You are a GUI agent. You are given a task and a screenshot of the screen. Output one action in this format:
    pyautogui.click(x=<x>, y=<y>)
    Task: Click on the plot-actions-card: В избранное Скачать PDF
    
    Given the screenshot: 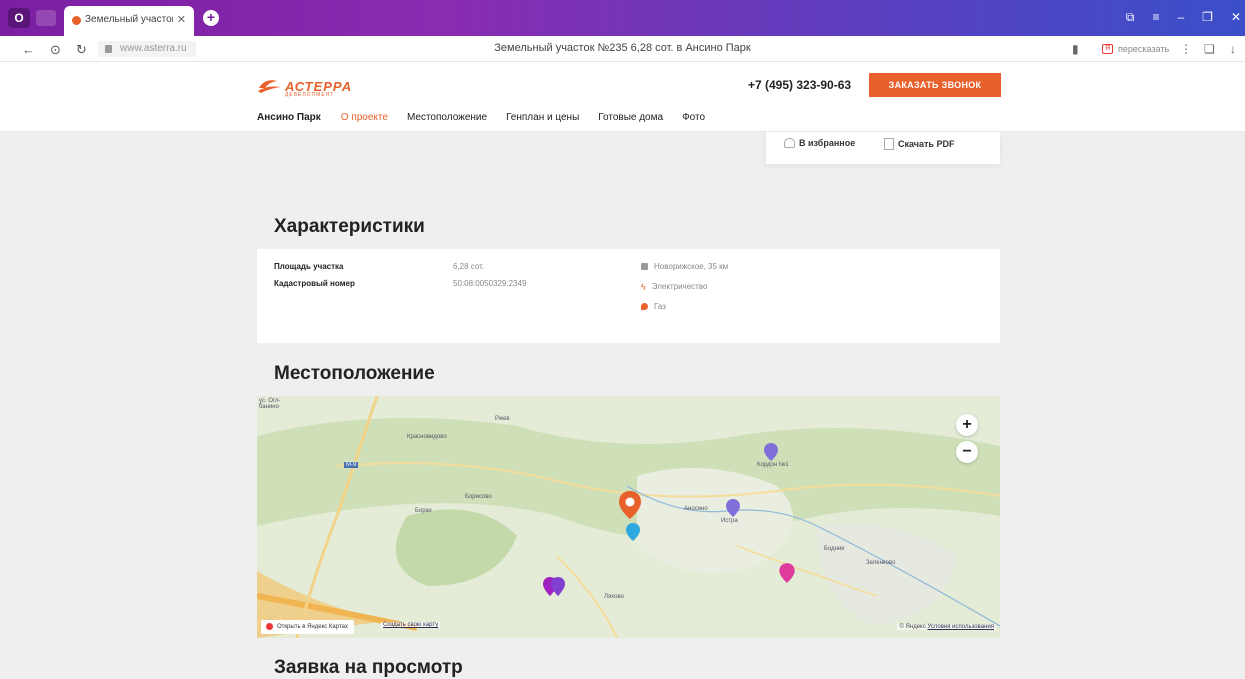 What is the action you would take?
    pyautogui.click(x=883, y=148)
    